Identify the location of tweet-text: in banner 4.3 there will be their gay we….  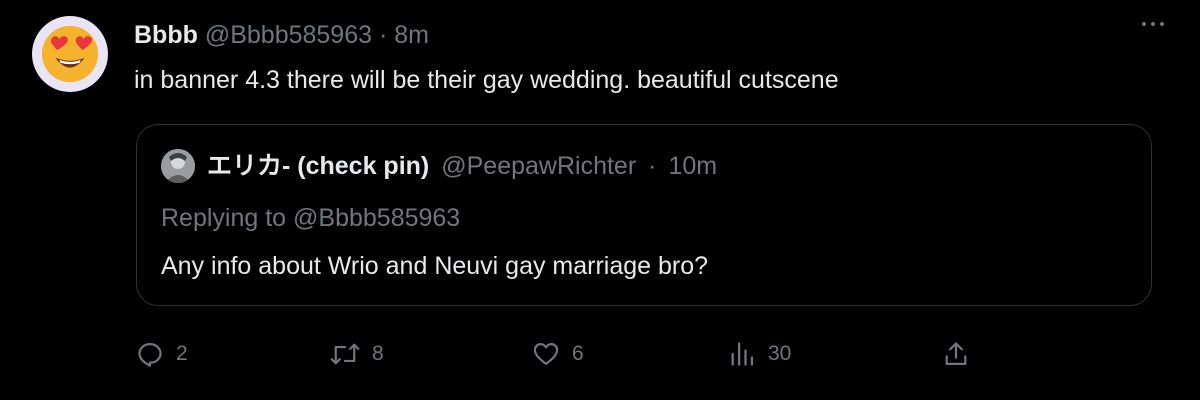
(486, 80).